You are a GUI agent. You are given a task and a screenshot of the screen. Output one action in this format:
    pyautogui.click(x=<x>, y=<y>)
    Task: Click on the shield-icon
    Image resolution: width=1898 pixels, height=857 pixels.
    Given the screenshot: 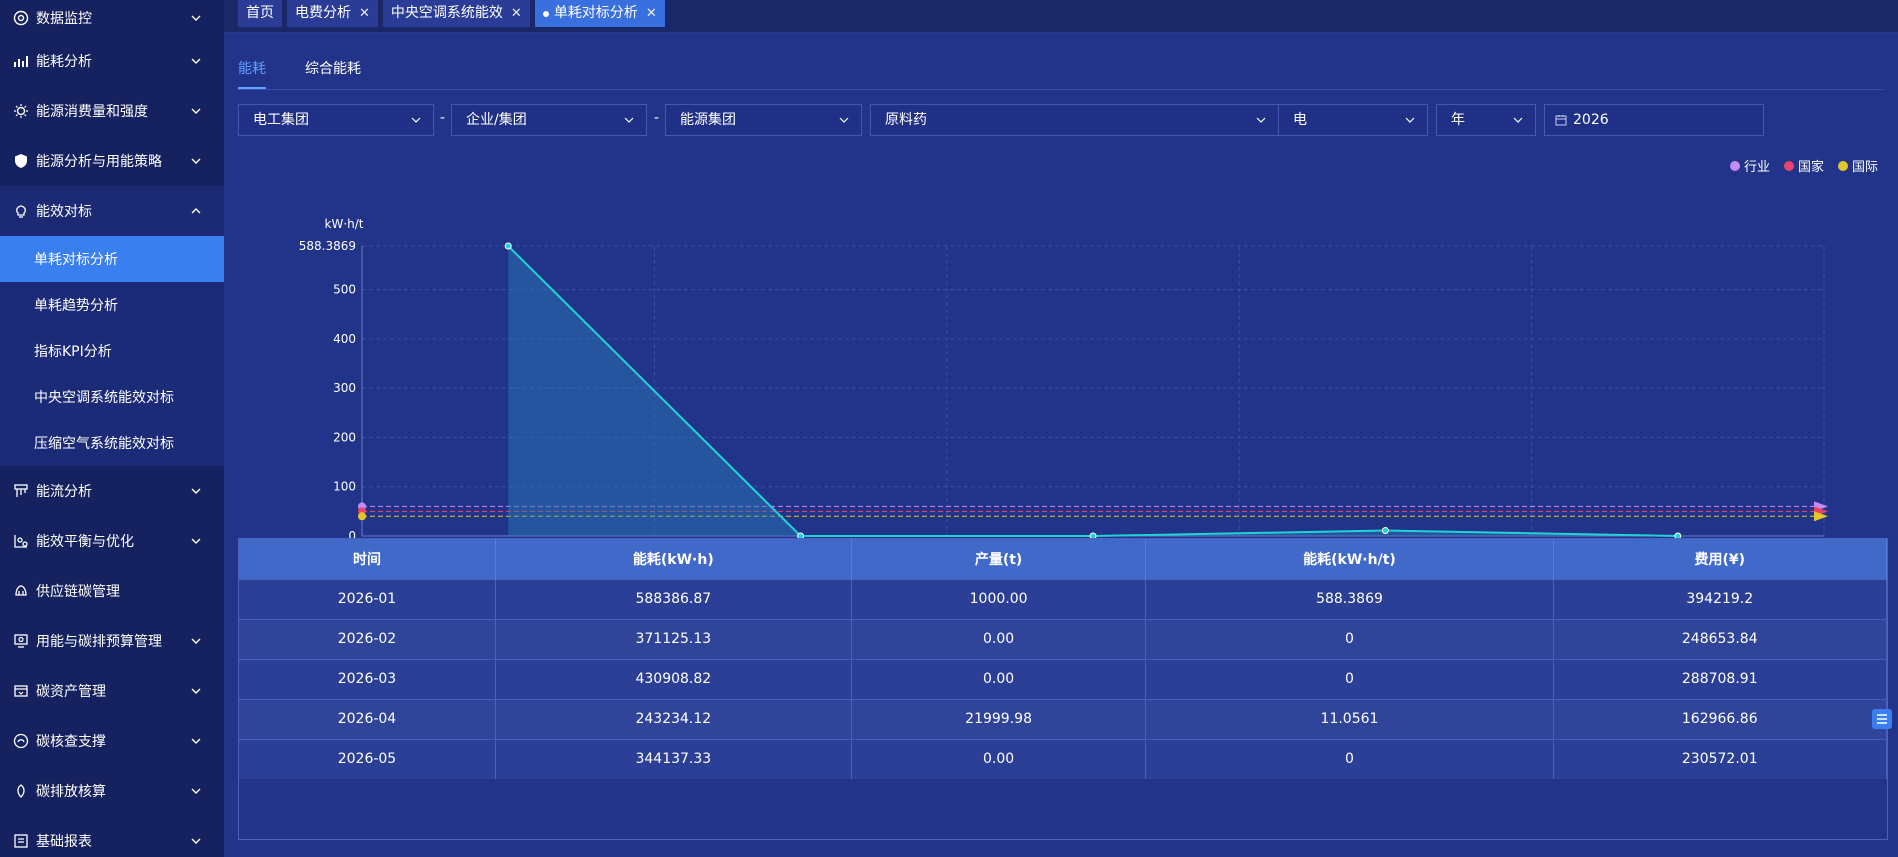 What is the action you would take?
    pyautogui.click(x=21, y=161)
    